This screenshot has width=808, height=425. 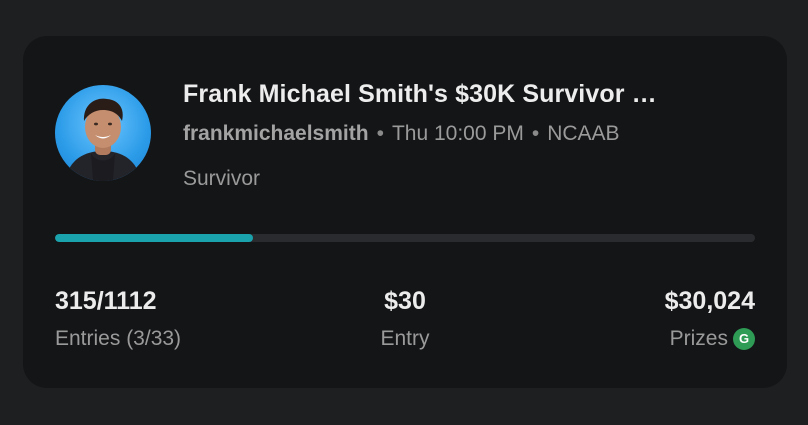 What do you see at coordinates (405, 238) in the screenshot?
I see `entries-progress-bar` at bounding box center [405, 238].